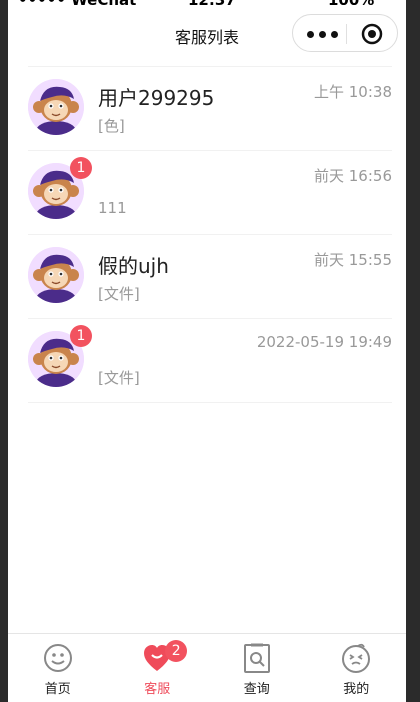 The image size is (420, 702). I want to click on tab-home: 首页, so click(58, 668).